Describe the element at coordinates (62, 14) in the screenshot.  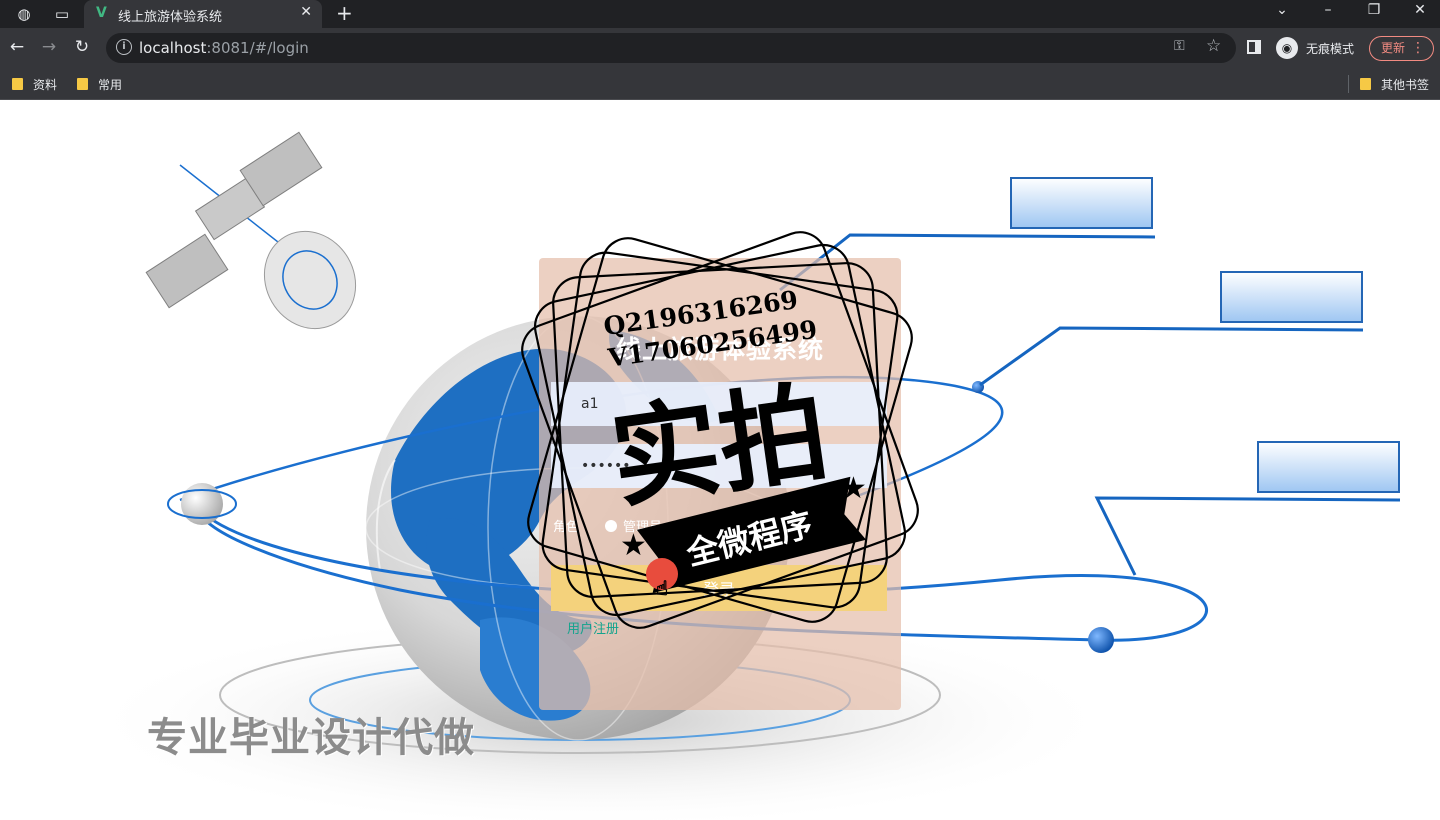
I see `tab-search-icon: ▭` at that location.